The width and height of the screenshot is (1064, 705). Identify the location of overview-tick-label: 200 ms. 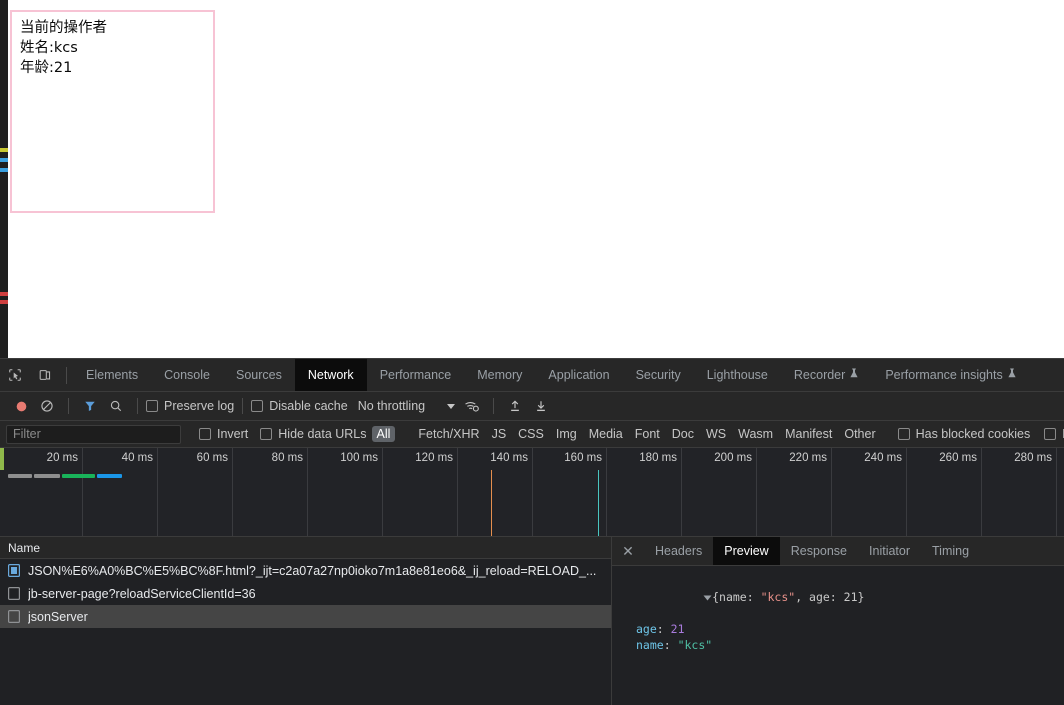
(733, 458).